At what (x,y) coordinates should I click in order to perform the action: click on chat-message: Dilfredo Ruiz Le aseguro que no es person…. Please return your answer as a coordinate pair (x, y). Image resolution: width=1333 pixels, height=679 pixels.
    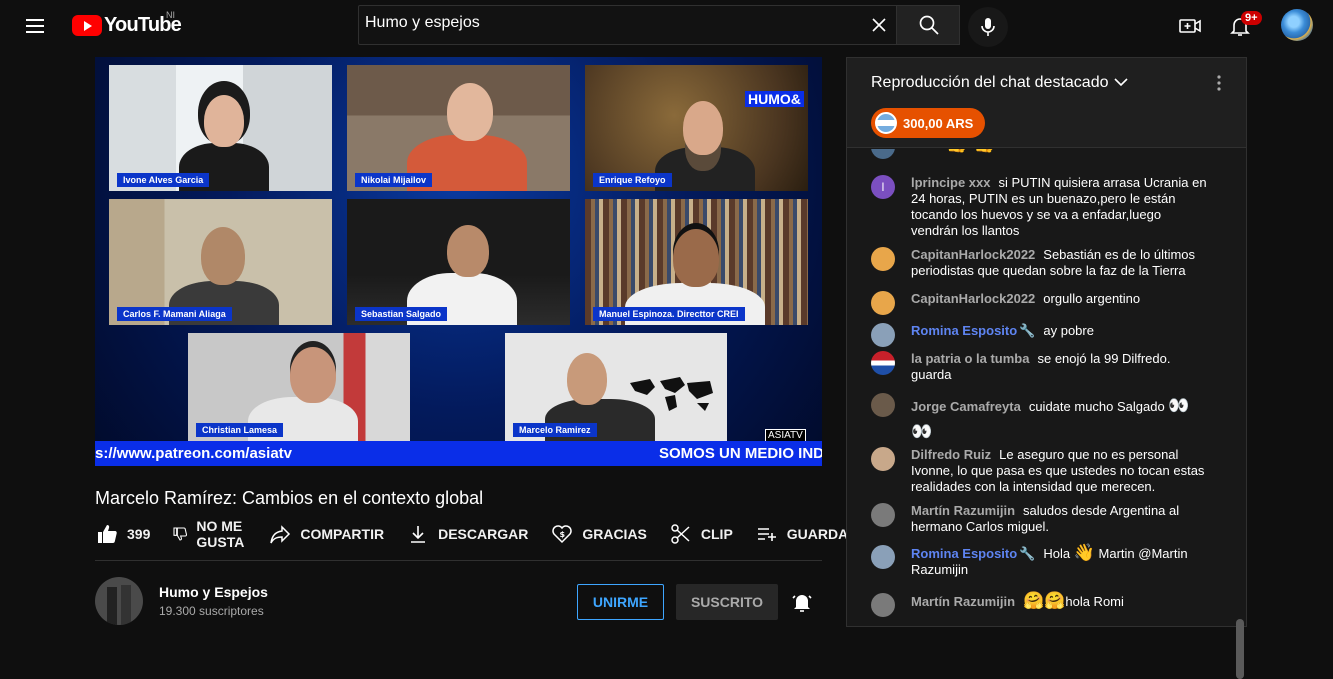
    Looking at the image, I should click on (1041, 471).